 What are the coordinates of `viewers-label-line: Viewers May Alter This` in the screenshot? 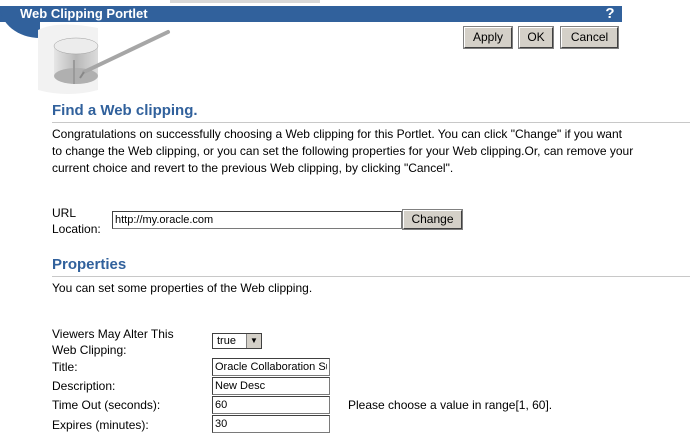 It's located at (113, 334).